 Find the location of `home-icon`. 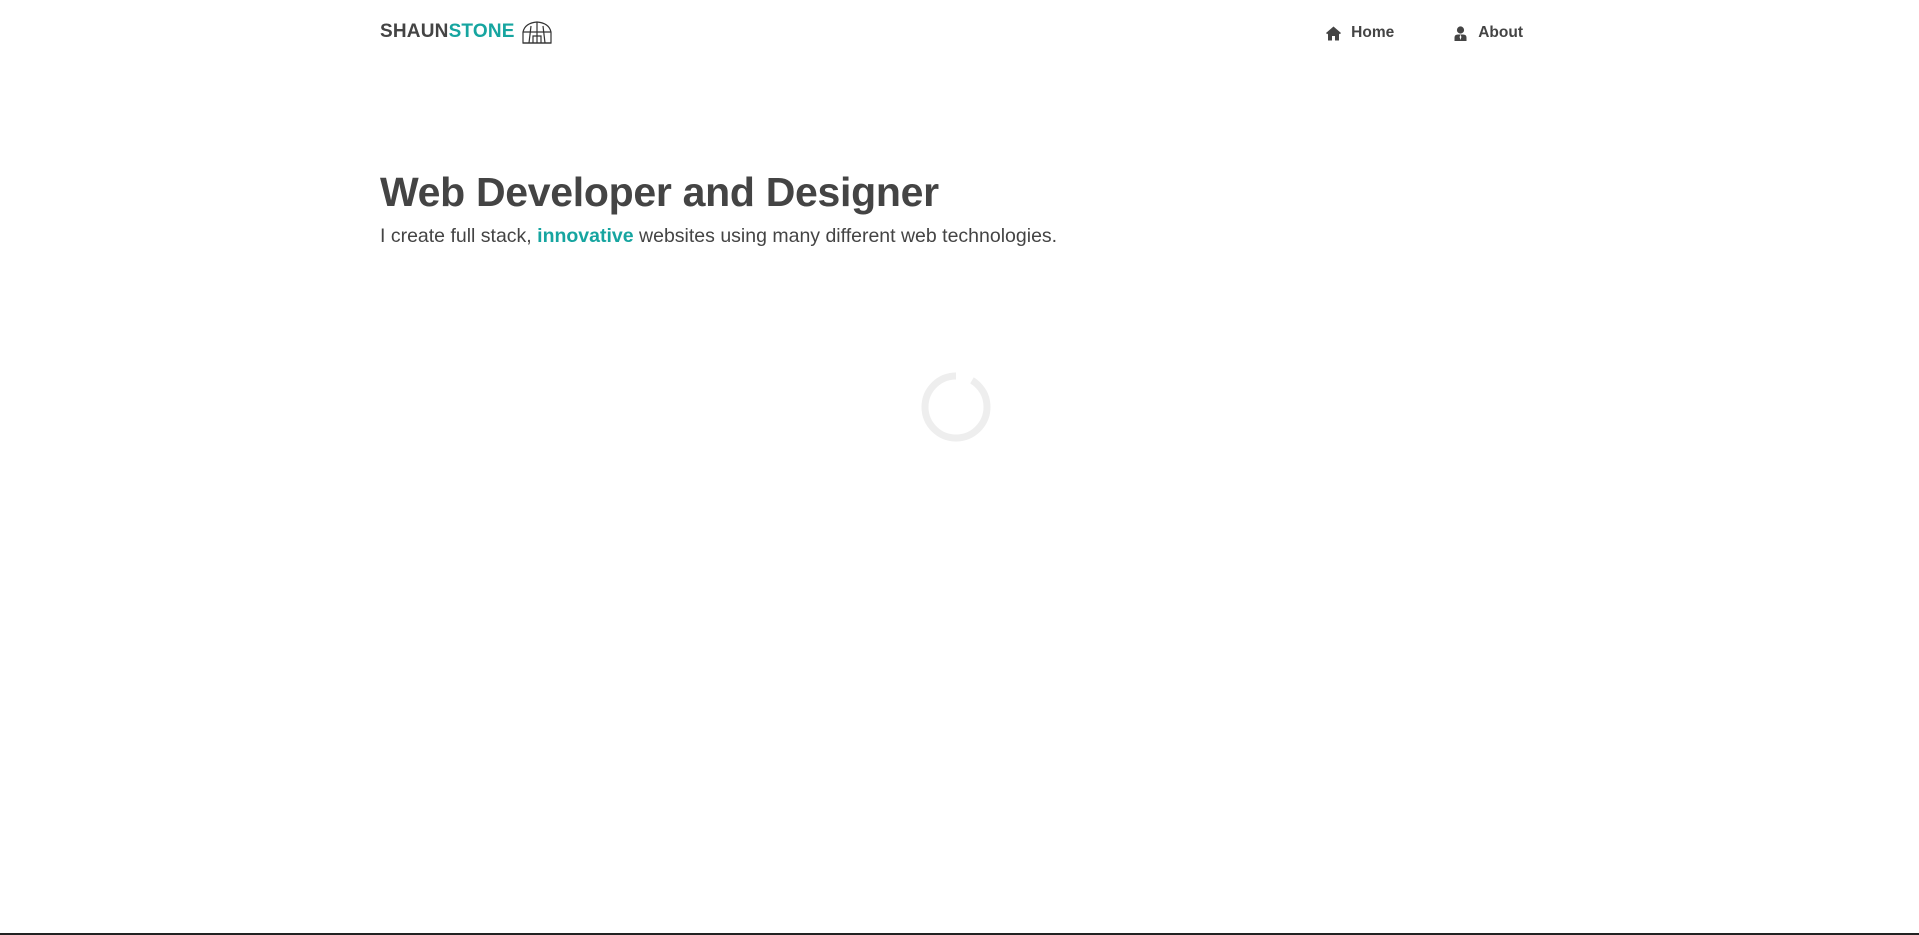

home-icon is located at coordinates (1333, 33).